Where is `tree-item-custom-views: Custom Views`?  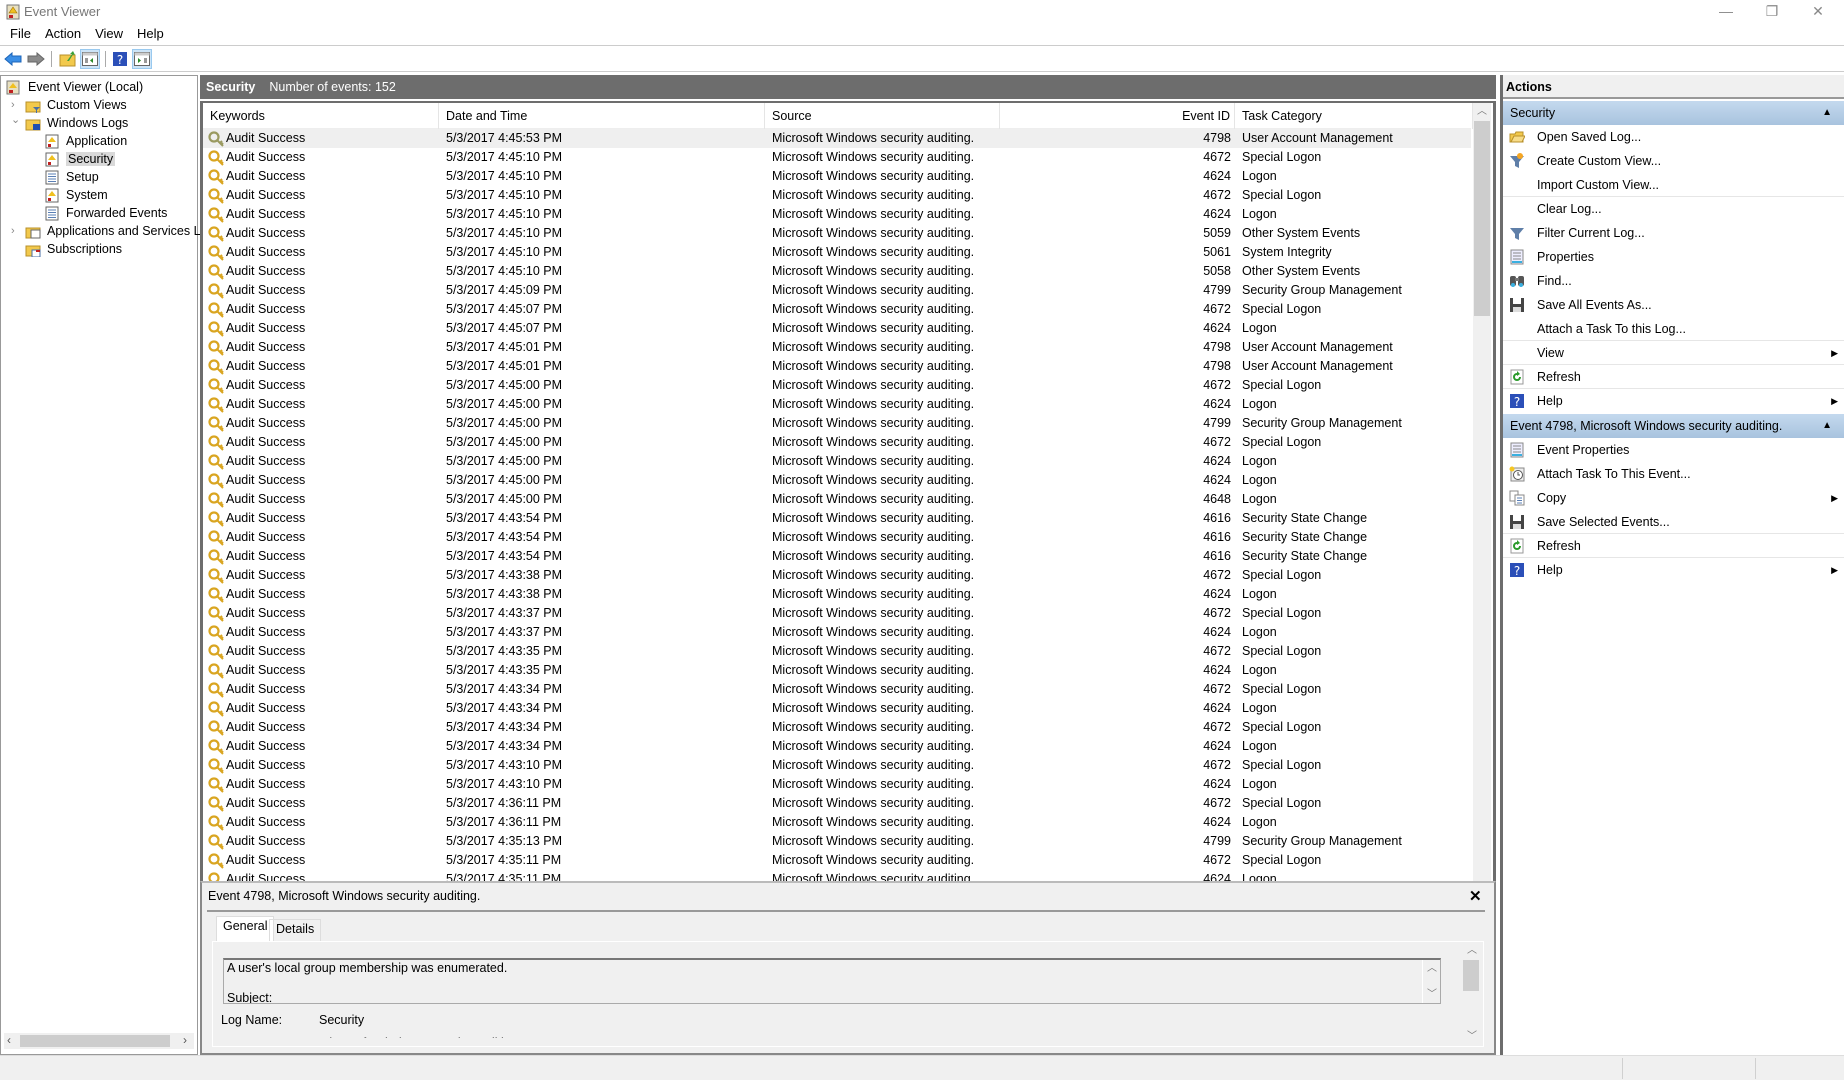 tree-item-custom-views: Custom Views is located at coordinates (76, 105).